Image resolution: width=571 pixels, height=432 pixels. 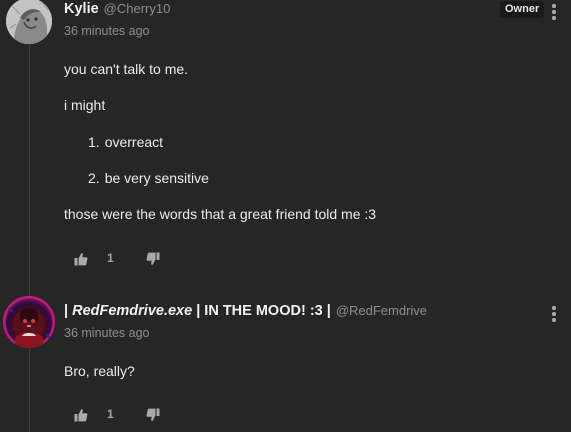 What do you see at coordinates (29, 238) in the screenshot?
I see `thread-line` at bounding box center [29, 238].